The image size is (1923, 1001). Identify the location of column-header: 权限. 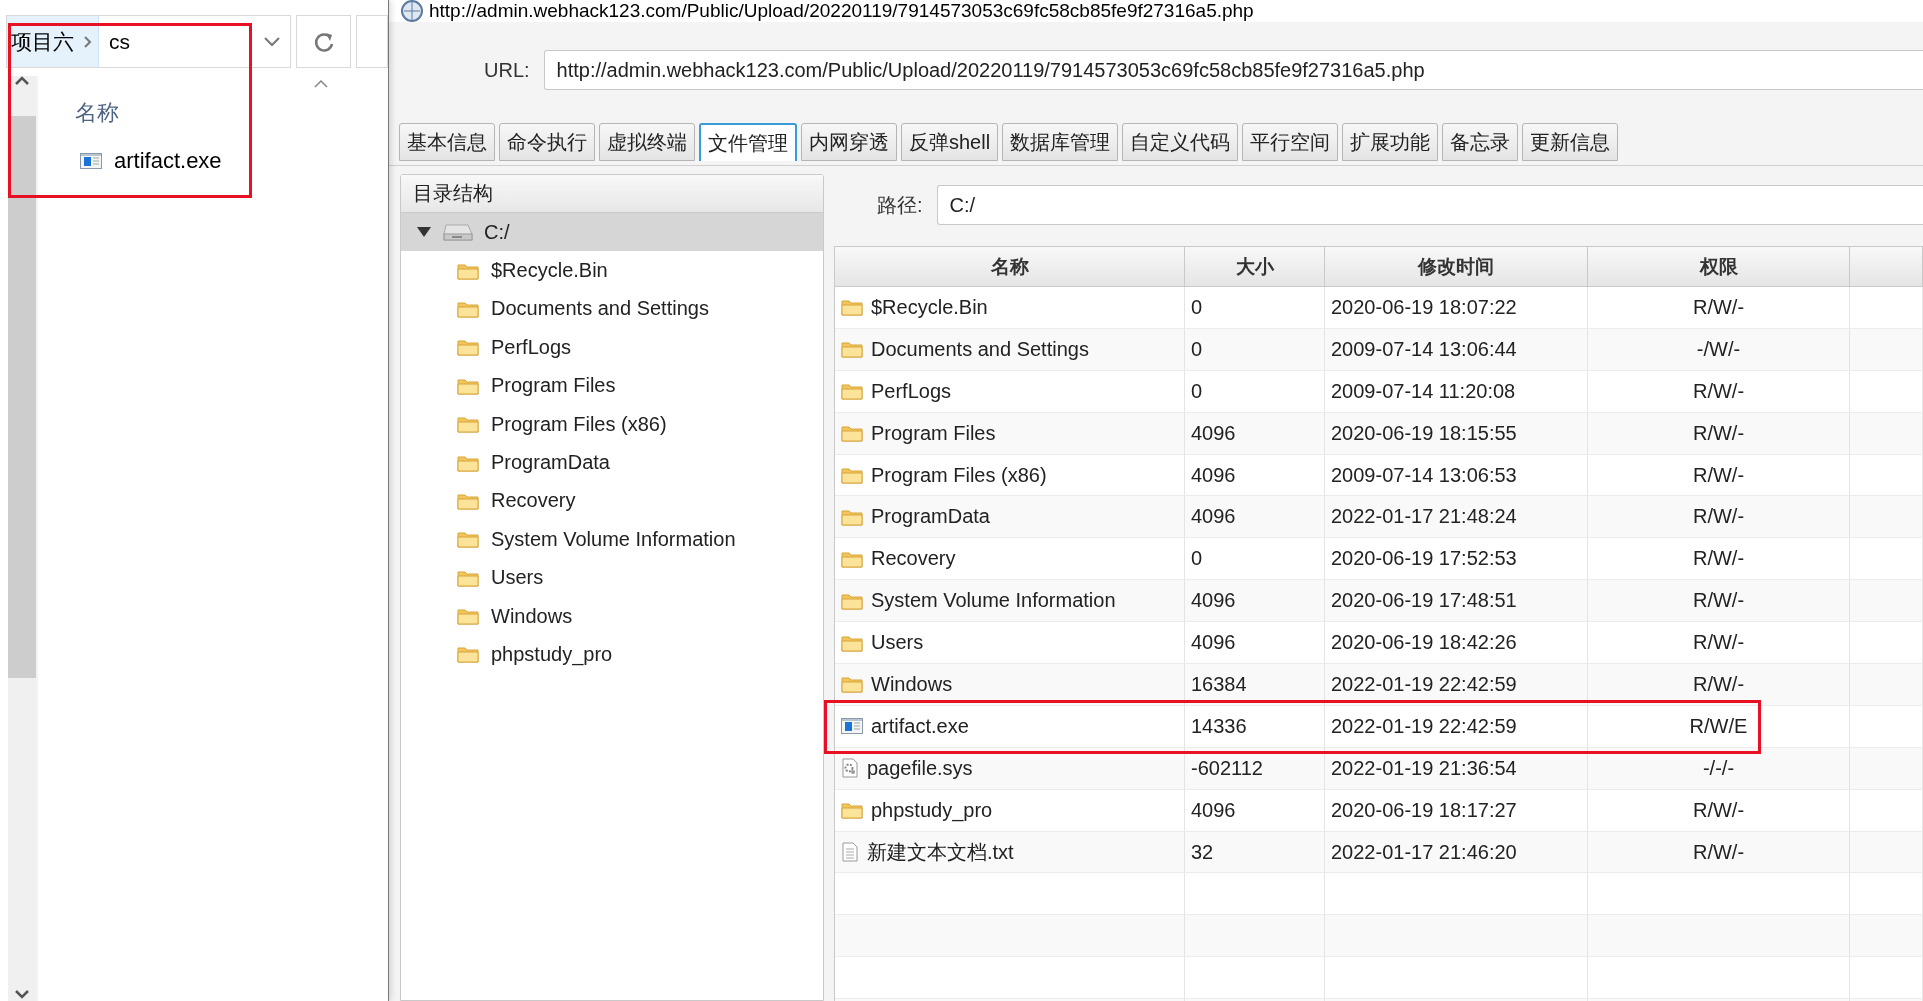
(1719, 266).